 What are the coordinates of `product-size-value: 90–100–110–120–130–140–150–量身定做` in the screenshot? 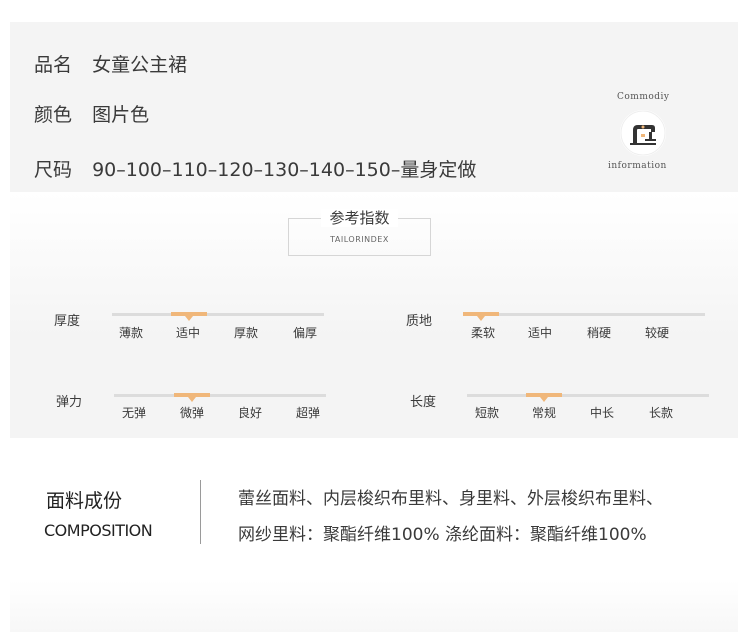 It's located at (284, 170).